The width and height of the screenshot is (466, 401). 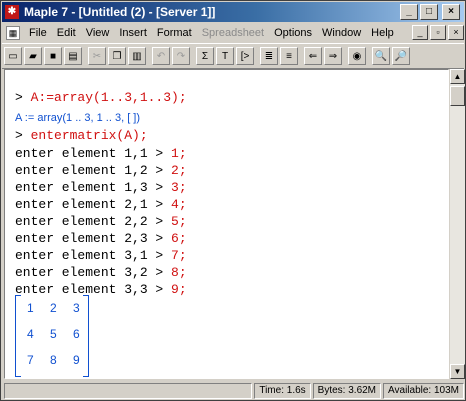 I want to click on outdent-icon: ≡, so click(x=289, y=56).